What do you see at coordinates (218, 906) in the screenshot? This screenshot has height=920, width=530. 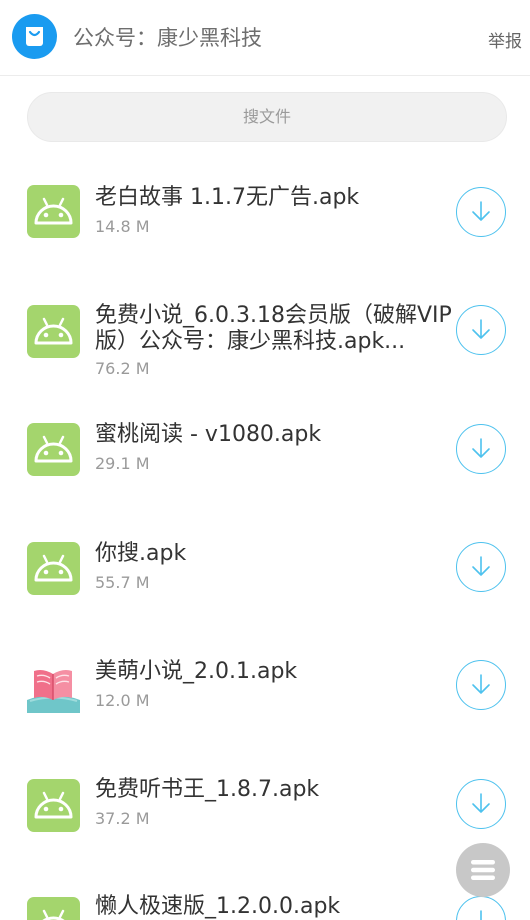 I see `file-name: 懒人极速版_1.2.0.0.apk` at bounding box center [218, 906].